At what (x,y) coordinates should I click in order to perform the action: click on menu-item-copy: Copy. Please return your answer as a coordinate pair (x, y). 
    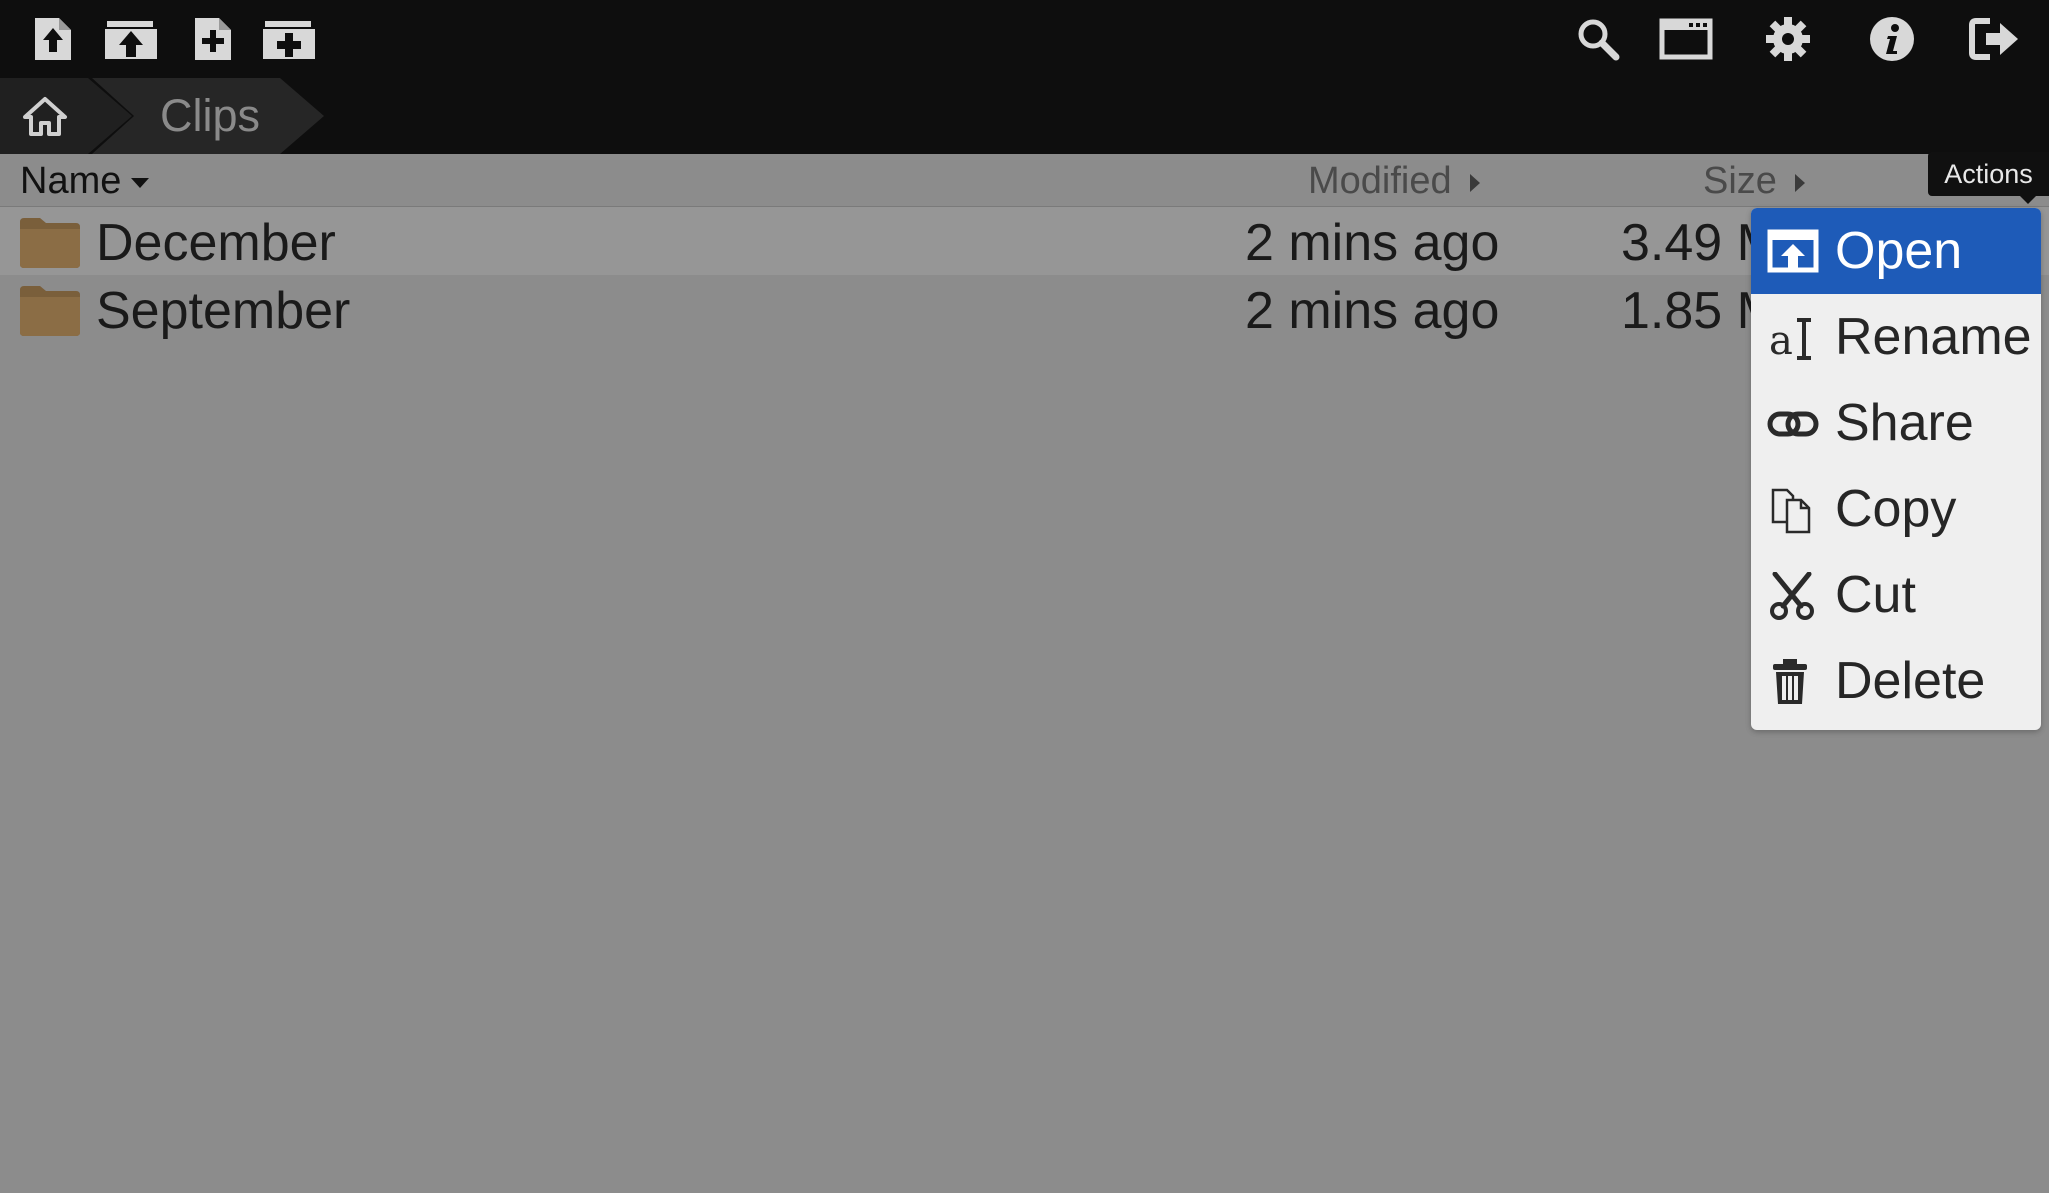
    Looking at the image, I should click on (1896, 509).